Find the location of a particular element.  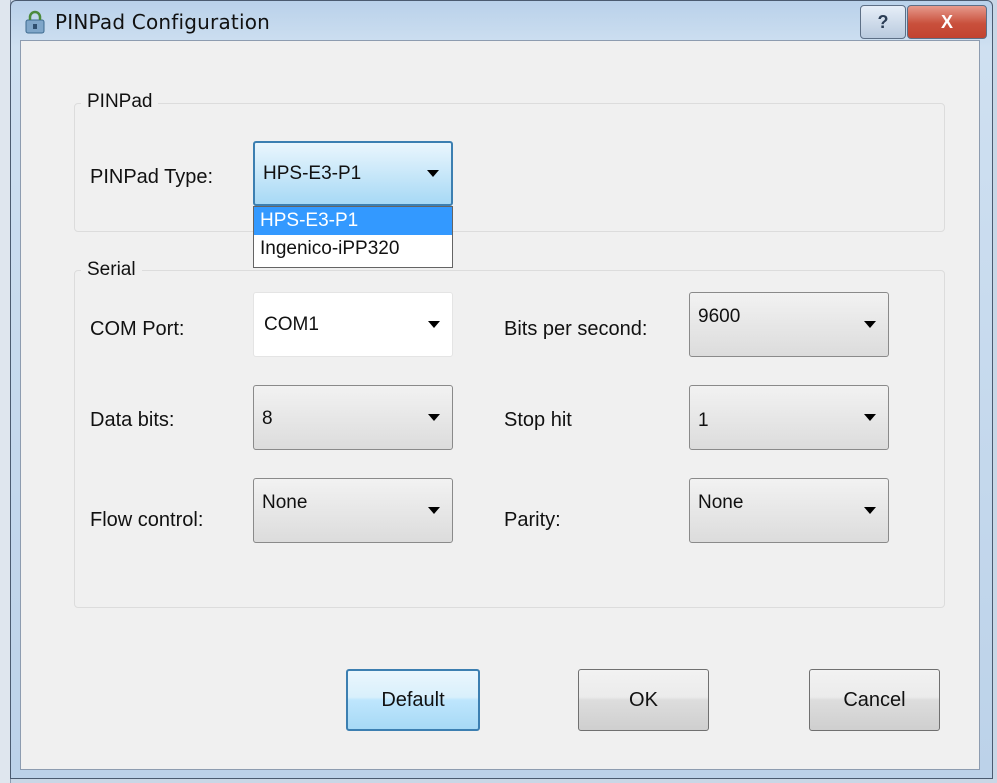

pinpad-type-value: HPS-E3-P1 is located at coordinates (312, 173).